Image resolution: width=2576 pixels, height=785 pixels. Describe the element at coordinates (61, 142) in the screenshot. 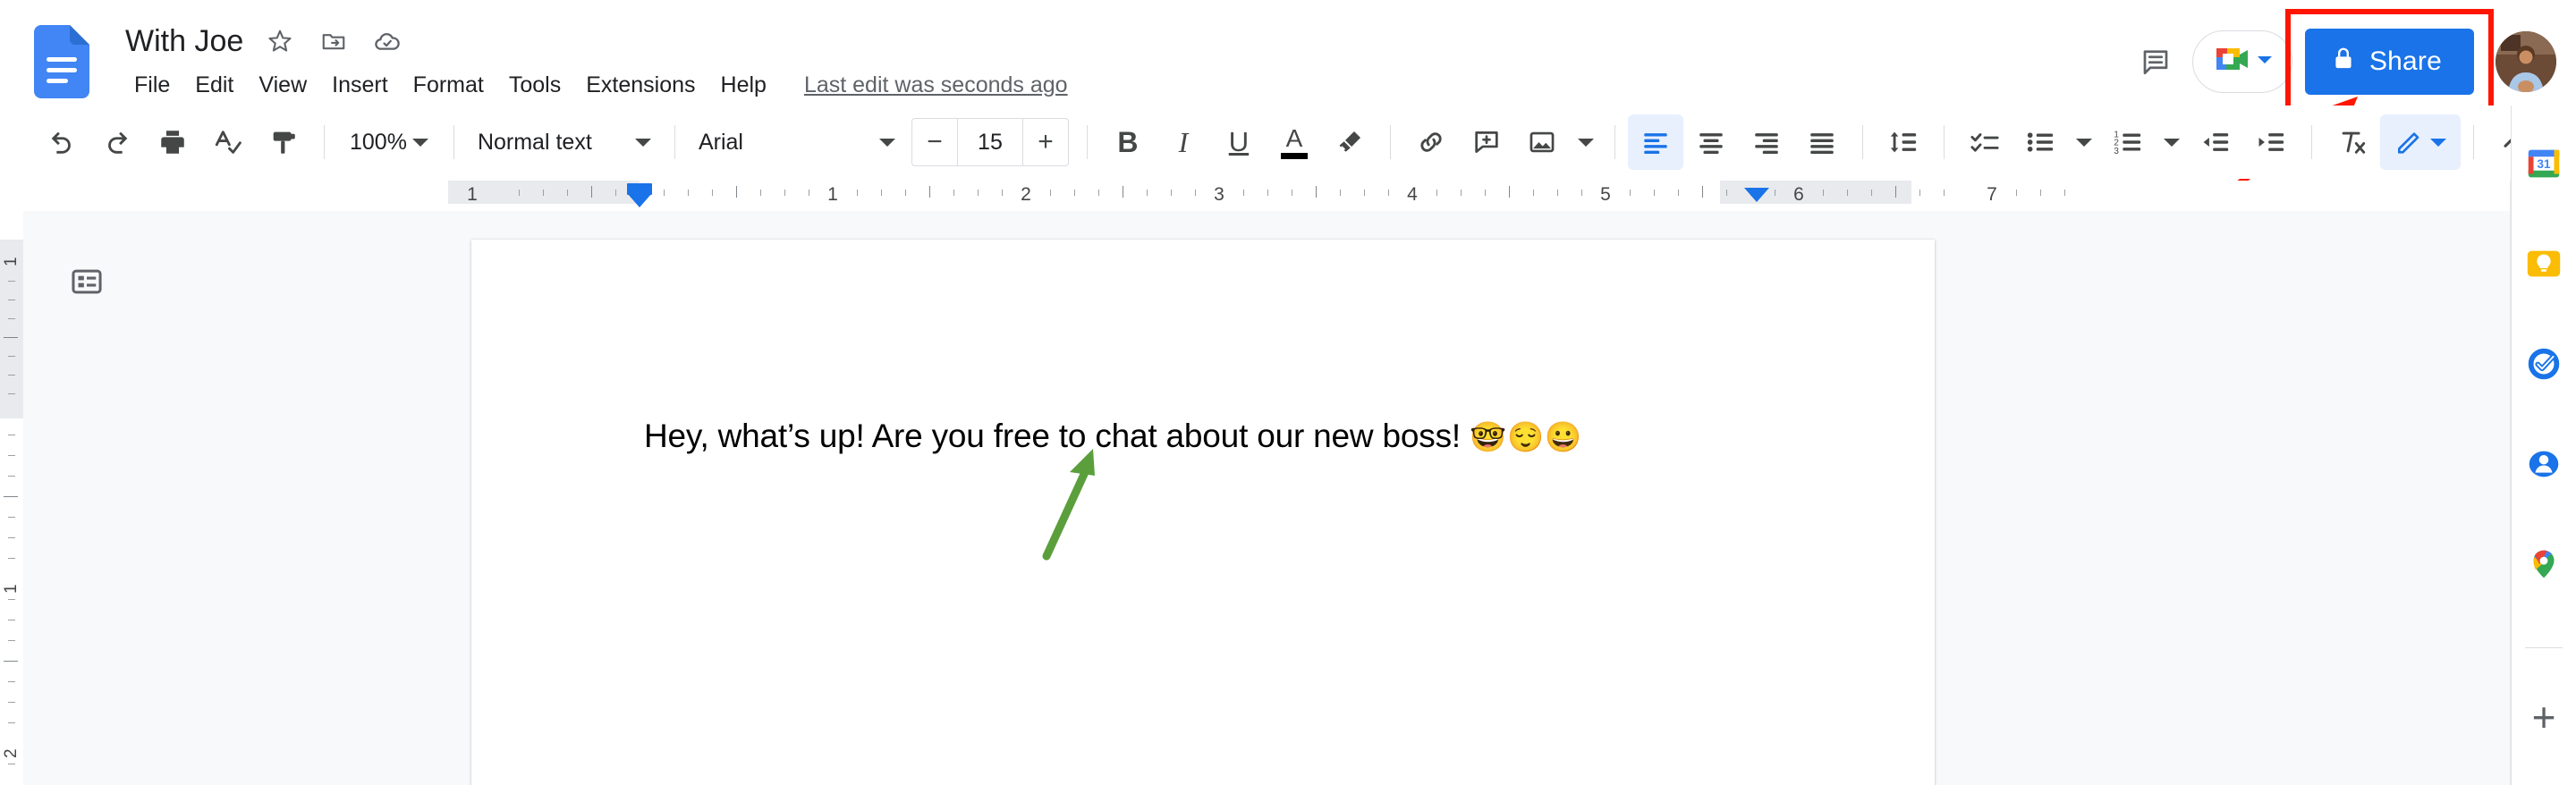

I see `undo-button` at that location.